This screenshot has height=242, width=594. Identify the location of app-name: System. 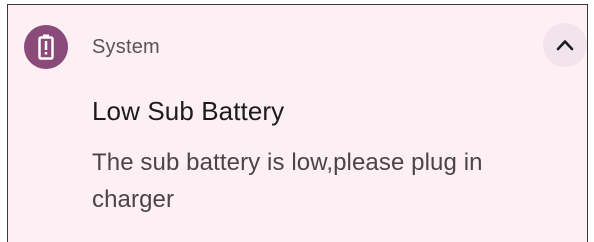
(126, 47).